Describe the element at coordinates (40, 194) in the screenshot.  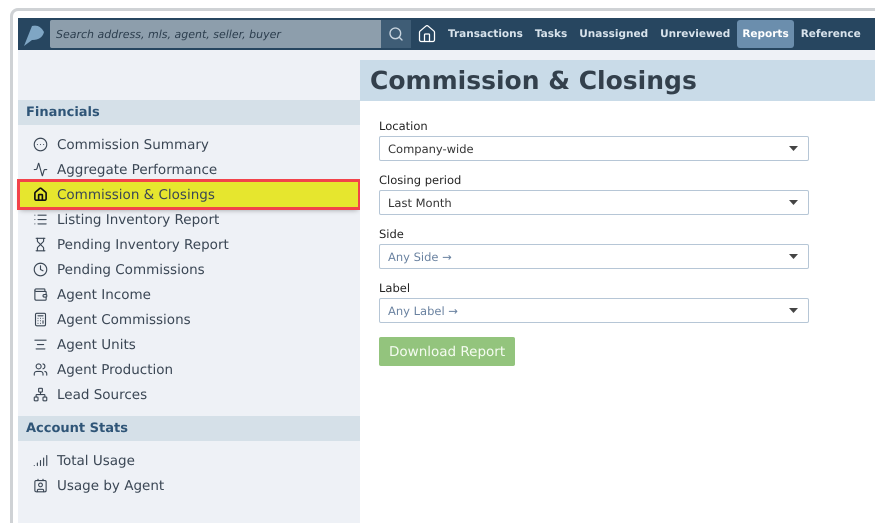
I see `house-icon` at that location.